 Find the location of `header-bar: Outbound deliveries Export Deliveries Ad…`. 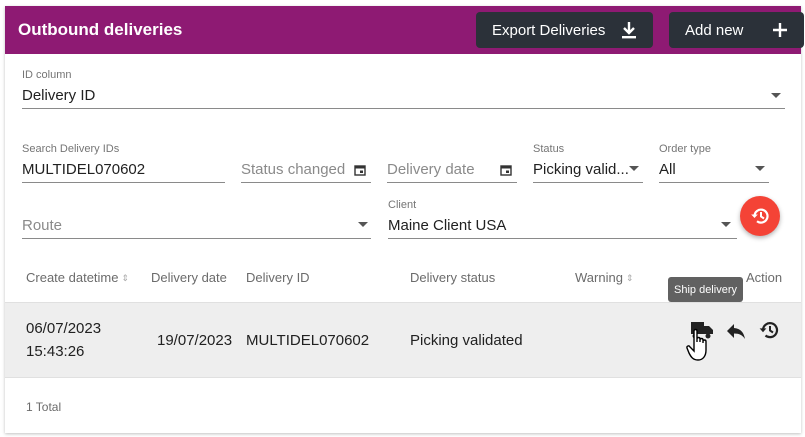

header-bar: Outbound deliveries Export Deliveries Ad… is located at coordinates (404, 30).